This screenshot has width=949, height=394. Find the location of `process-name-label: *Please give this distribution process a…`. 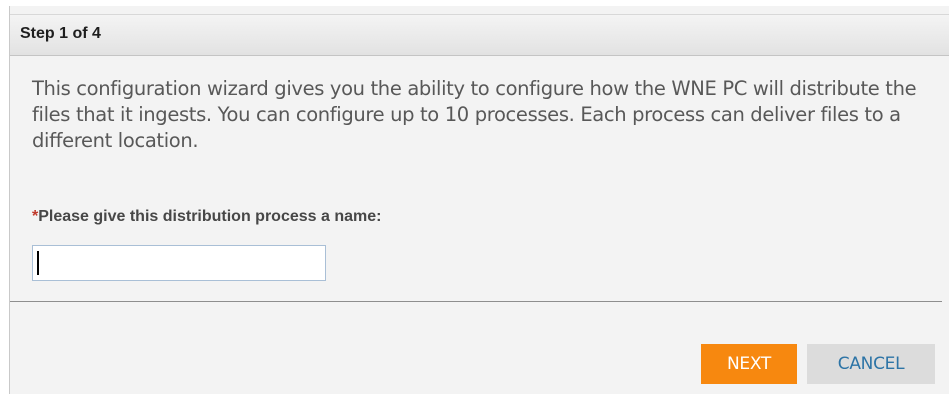

process-name-label: *Please give this distribution process a… is located at coordinates (206, 217).